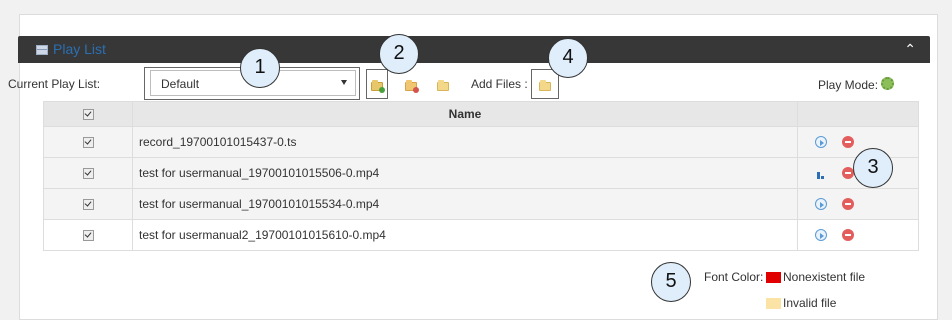  Describe the element at coordinates (180, 84) in the screenshot. I see `playlist-select-value: Default` at that location.